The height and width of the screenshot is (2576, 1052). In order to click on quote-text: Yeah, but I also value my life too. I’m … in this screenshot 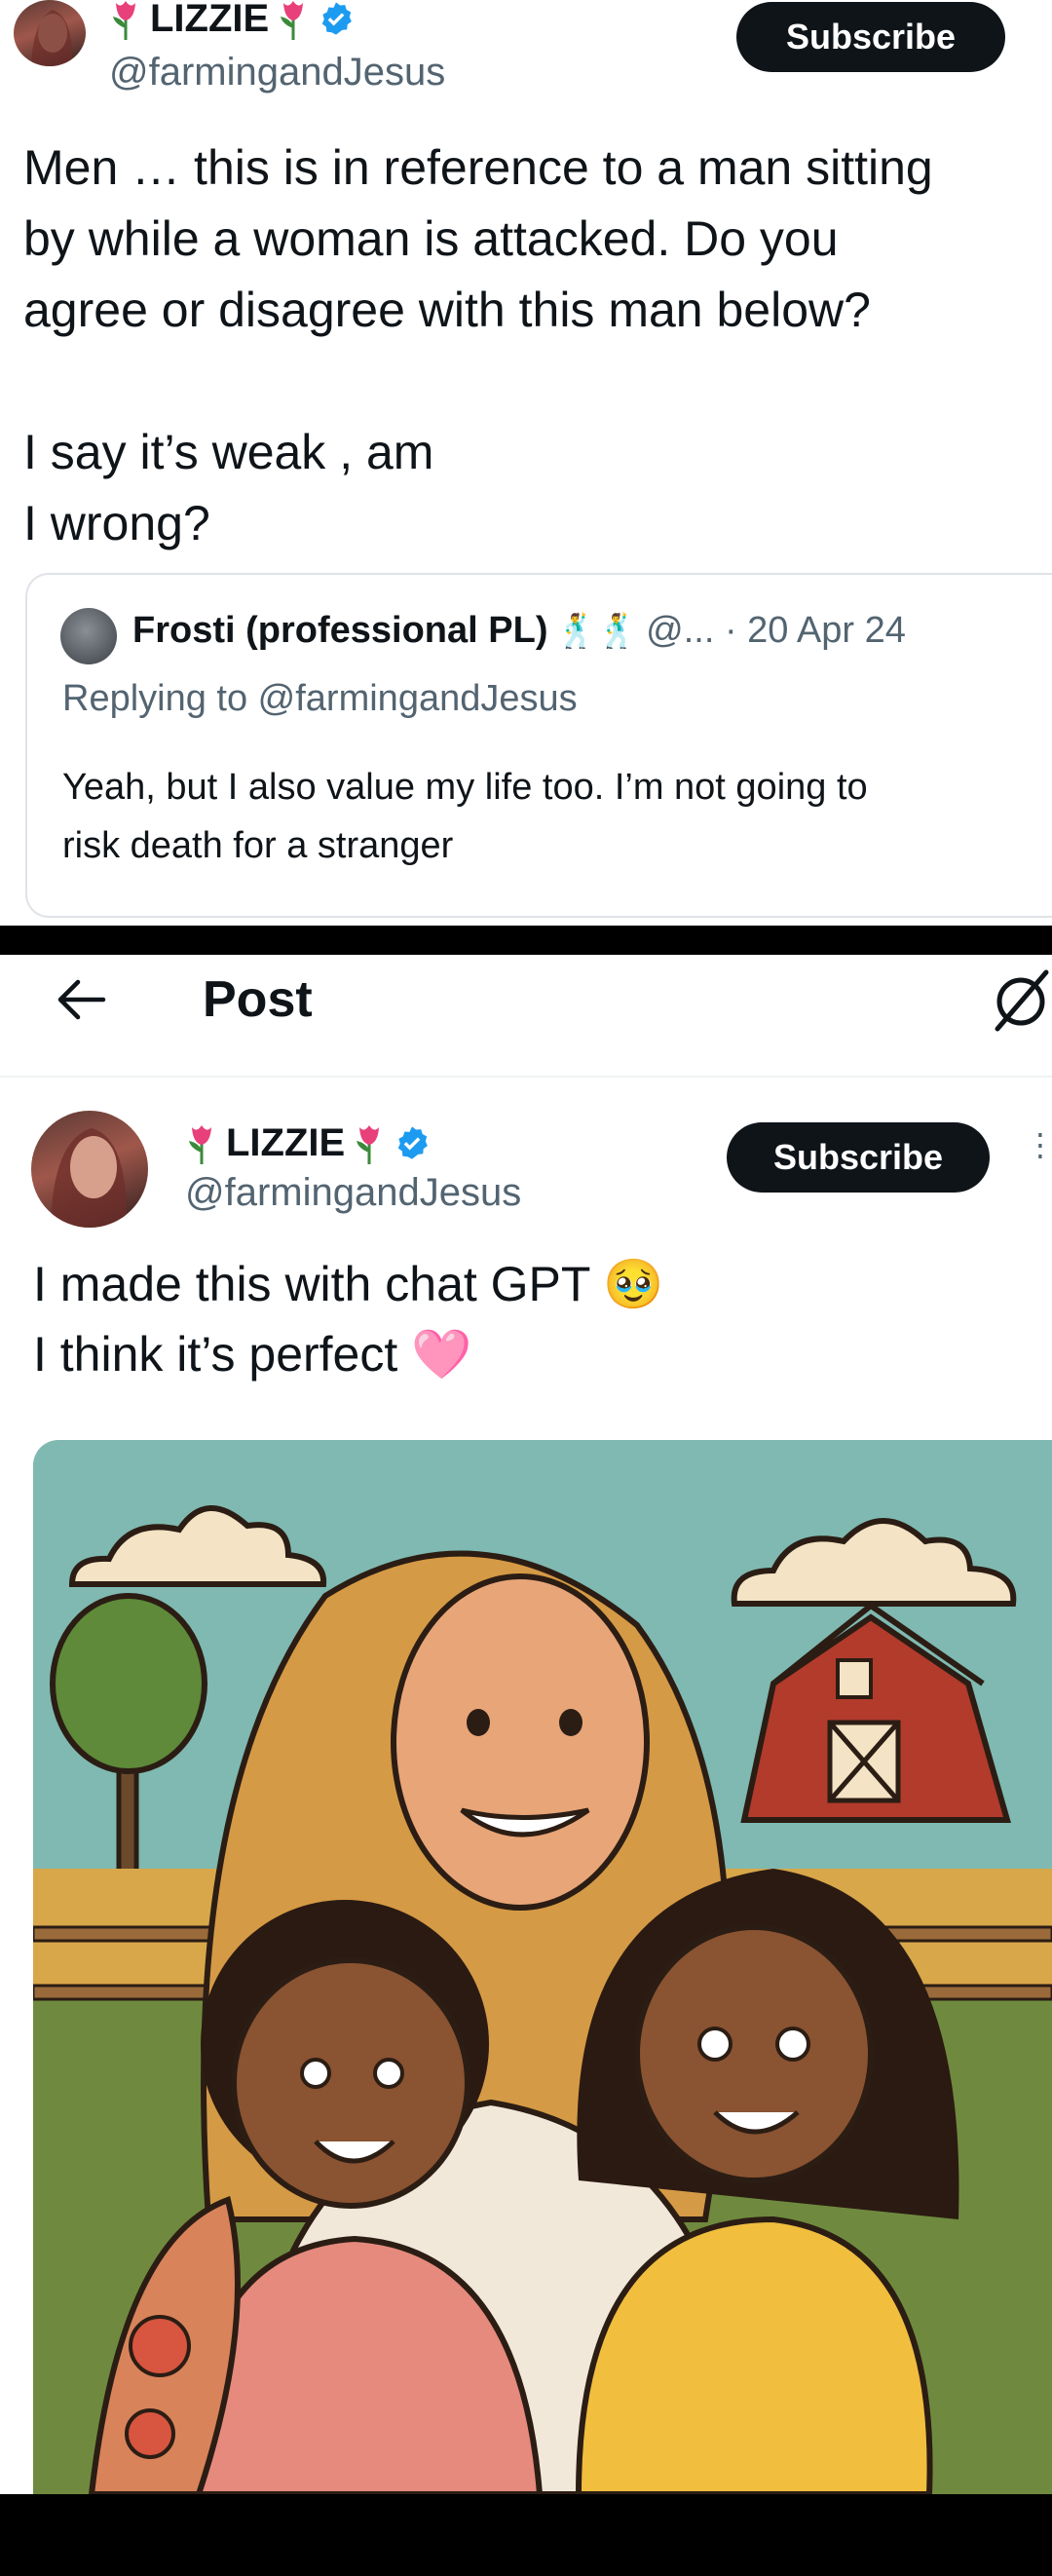, I will do `click(465, 816)`.